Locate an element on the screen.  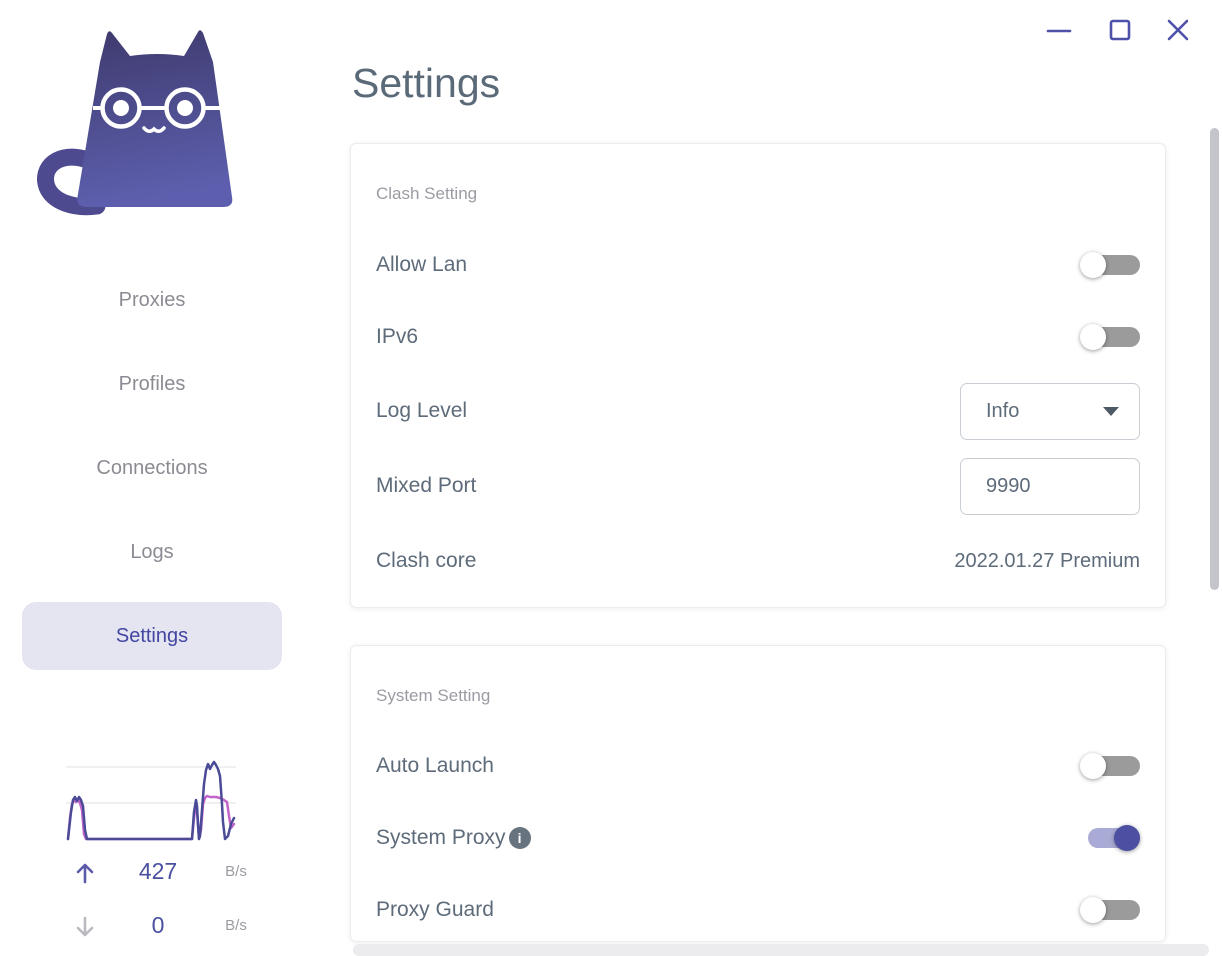
log-level-select: Info is located at coordinates (1050, 411).